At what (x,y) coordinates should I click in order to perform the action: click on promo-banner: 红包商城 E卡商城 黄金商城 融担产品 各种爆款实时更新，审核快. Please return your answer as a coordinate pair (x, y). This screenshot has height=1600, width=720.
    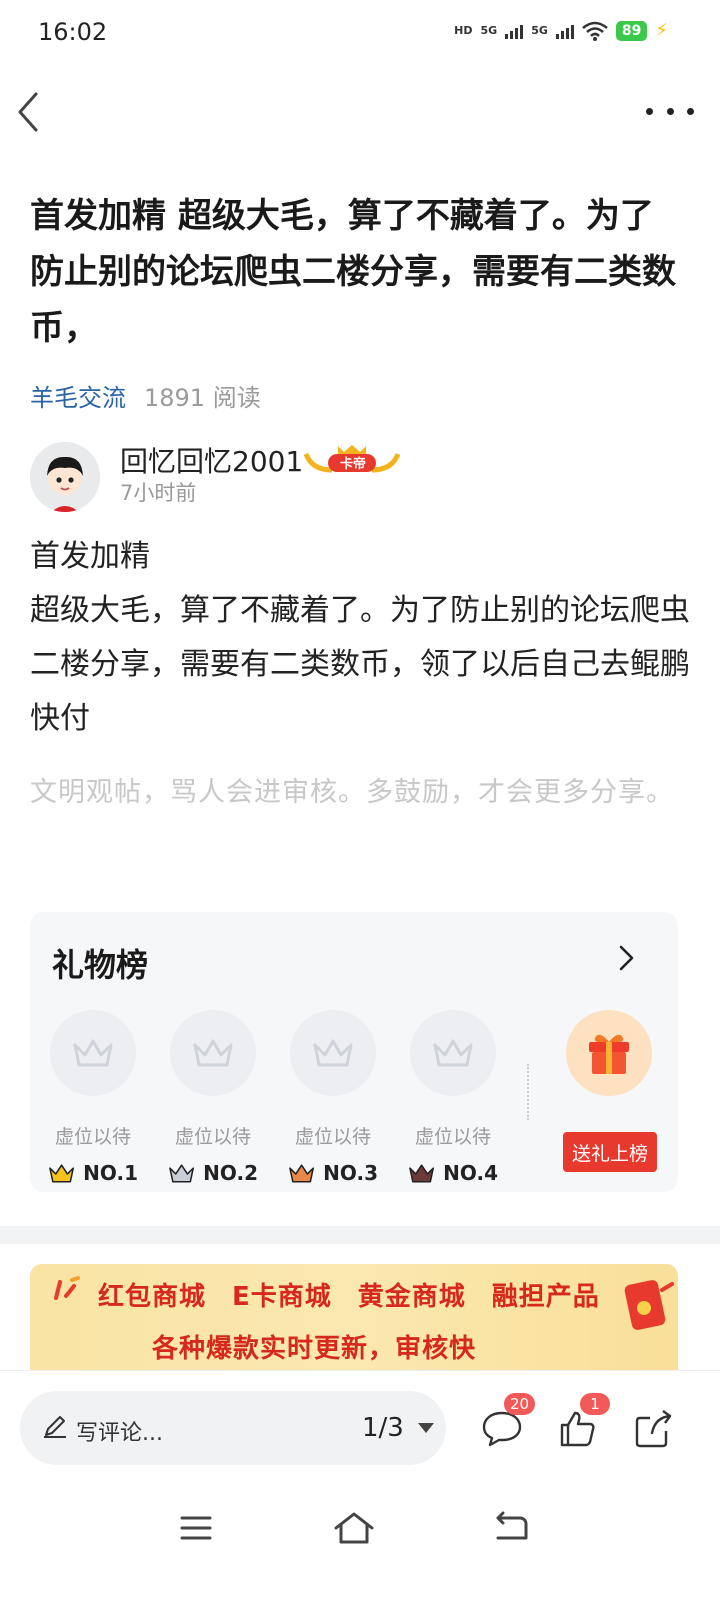
    Looking at the image, I should click on (354, 1317).